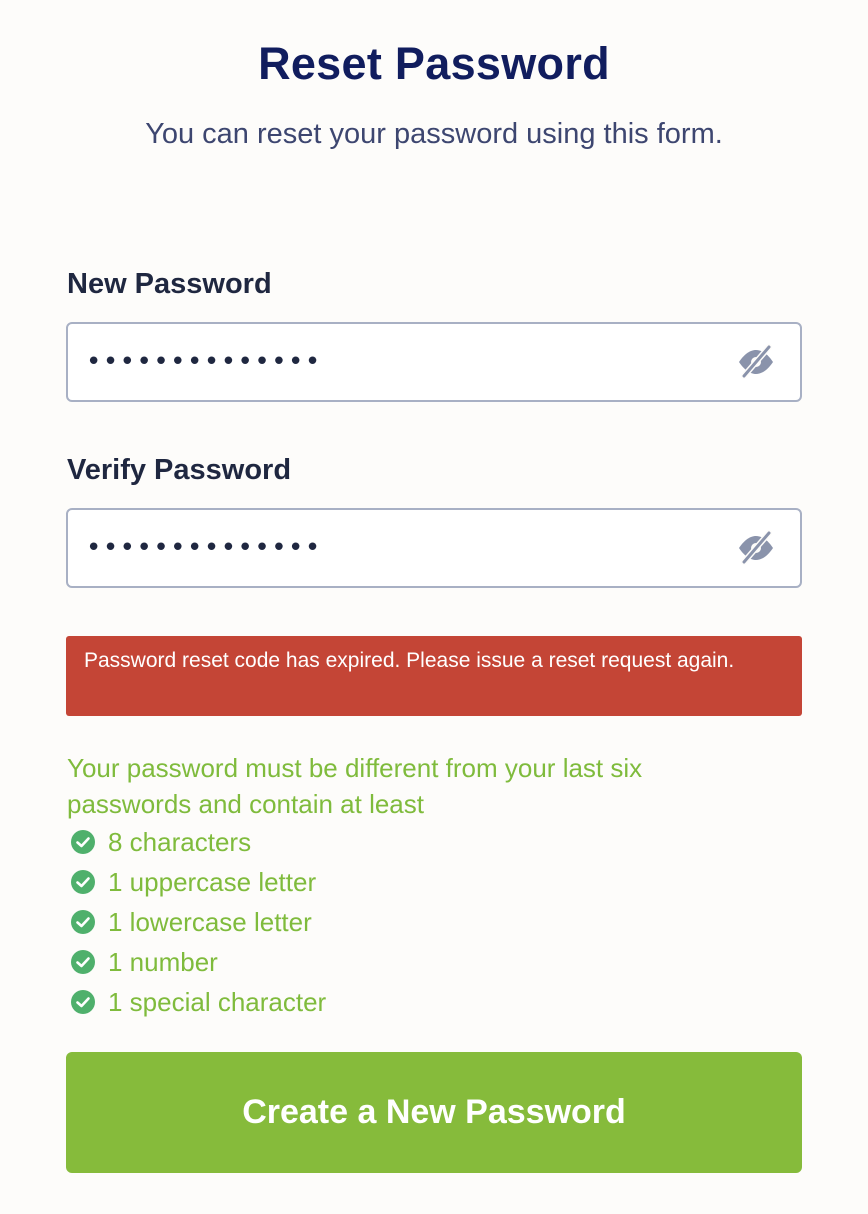 Image resolution: width=868 pixels, height=1214 pixels. I want to click on requirement-label: 1 number, so click(163, 961).